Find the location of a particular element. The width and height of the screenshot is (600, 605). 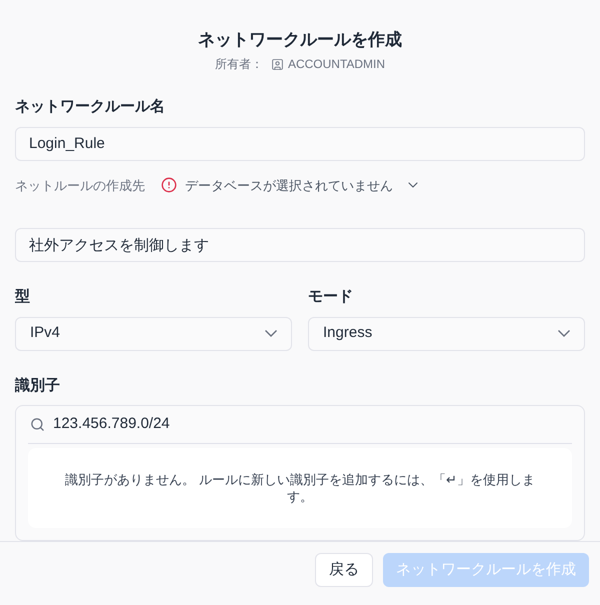

empty-state-message: 識別子がありません。 ルールに新しい識別子を追加するには、「↵」を使用します。 is located at coordinates (300, 488).